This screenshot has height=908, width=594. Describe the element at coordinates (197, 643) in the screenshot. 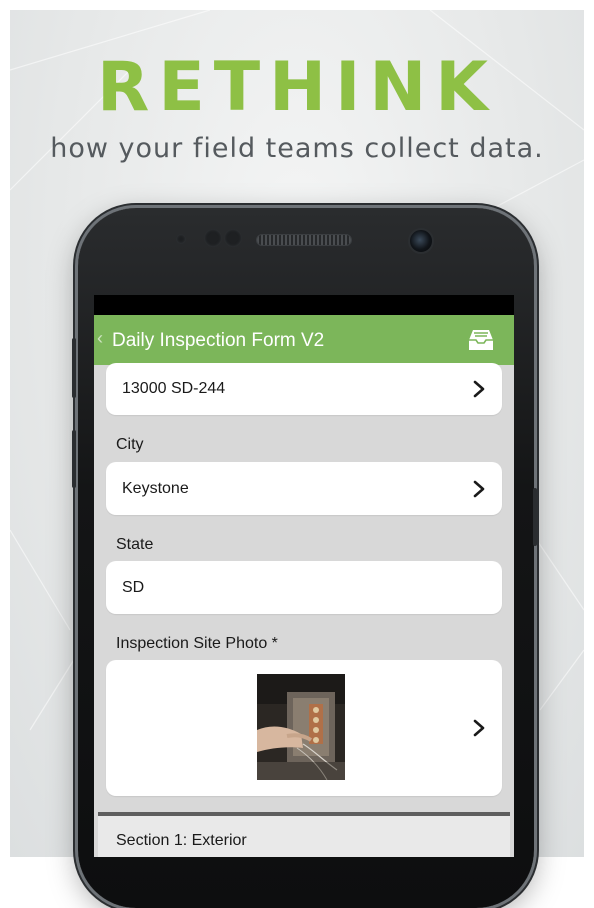

I see `photo-label: Inspection Site Photo *` at that location.